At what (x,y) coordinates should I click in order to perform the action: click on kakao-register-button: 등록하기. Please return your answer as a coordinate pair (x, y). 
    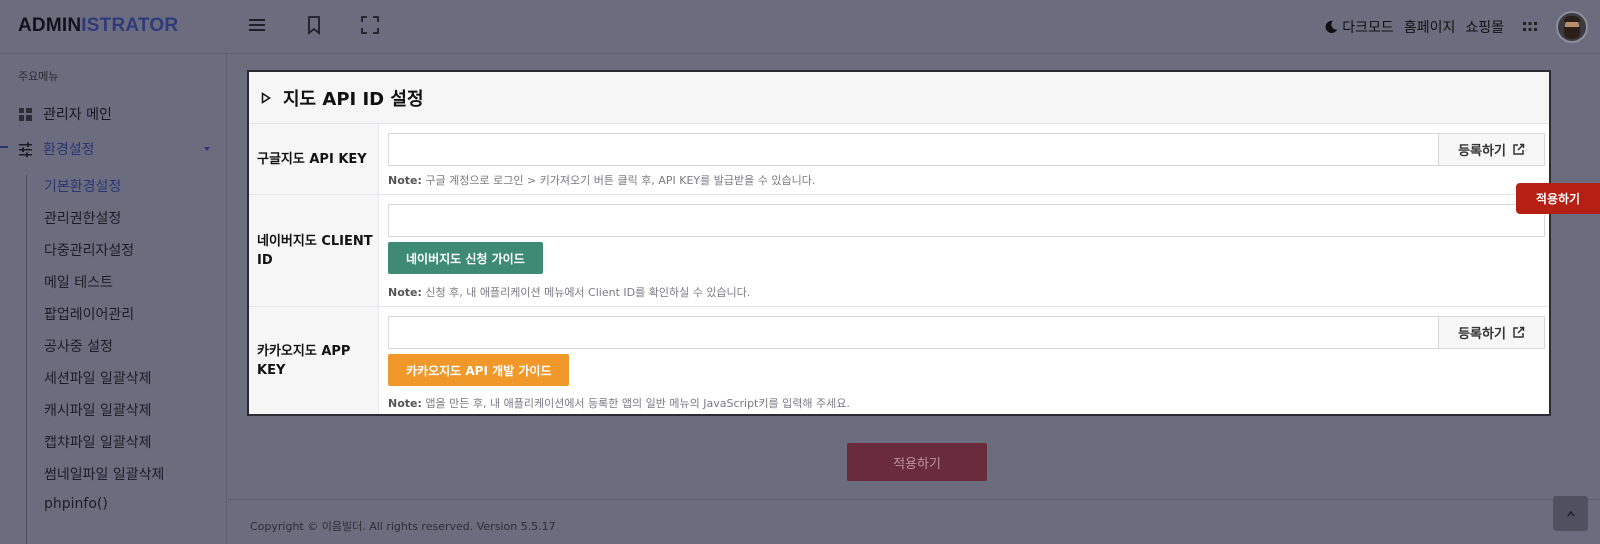
    Looking at the image, I should click on (1491, 332).